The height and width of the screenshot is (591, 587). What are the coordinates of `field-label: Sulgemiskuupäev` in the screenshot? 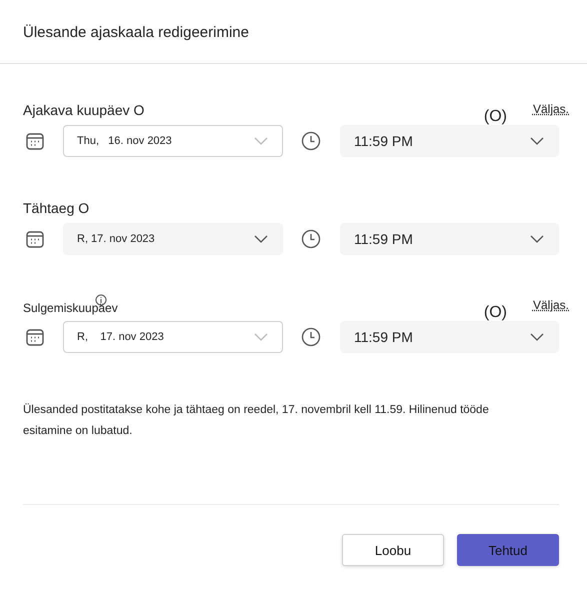 It's located at (70, 308).